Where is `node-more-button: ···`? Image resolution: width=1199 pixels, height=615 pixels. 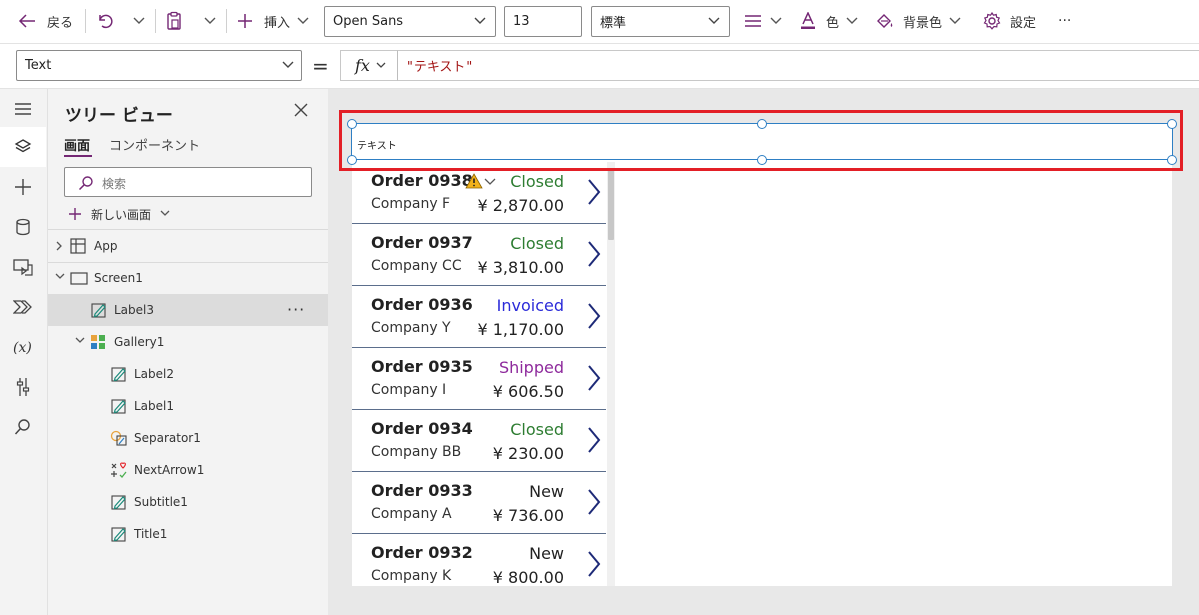 node-more-button: ··· is located at coordinates (296, 309).